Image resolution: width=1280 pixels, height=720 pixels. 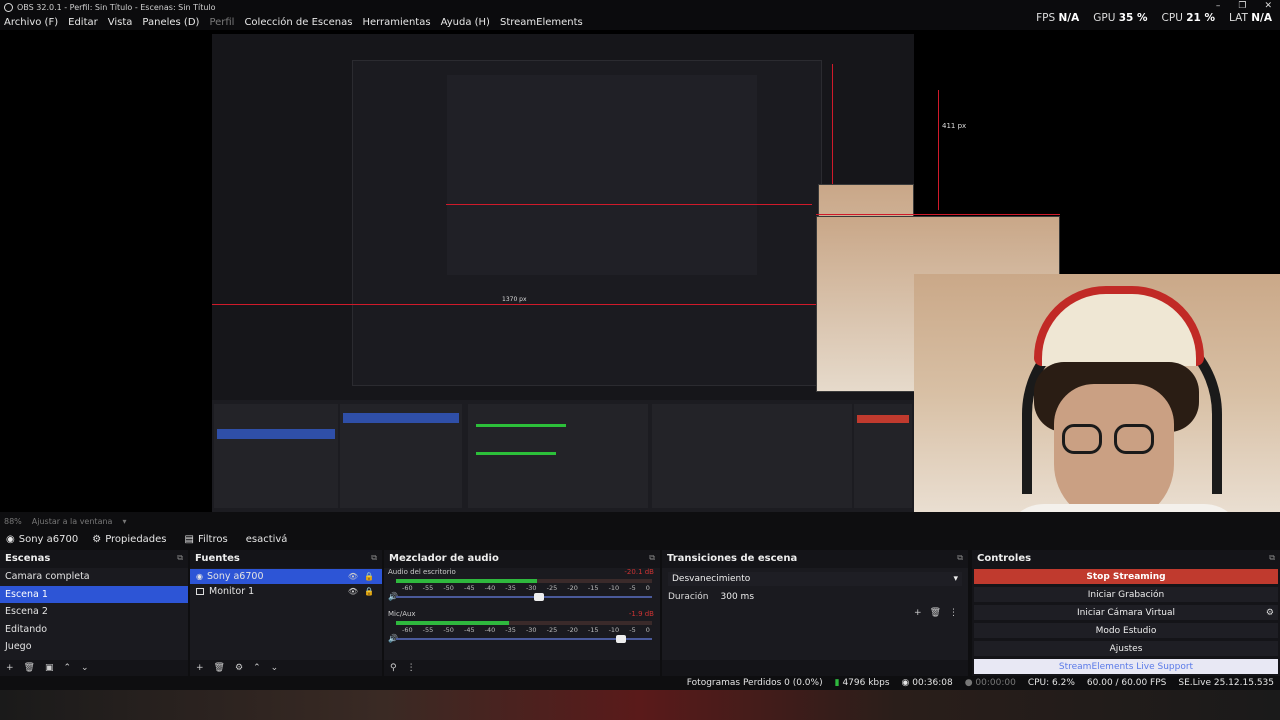 What do you see at coordinates (1126, 666) in the screenshot?
I see `streamelements-support-button: StreamElements Live Support` at bounding box center [1126, 666].